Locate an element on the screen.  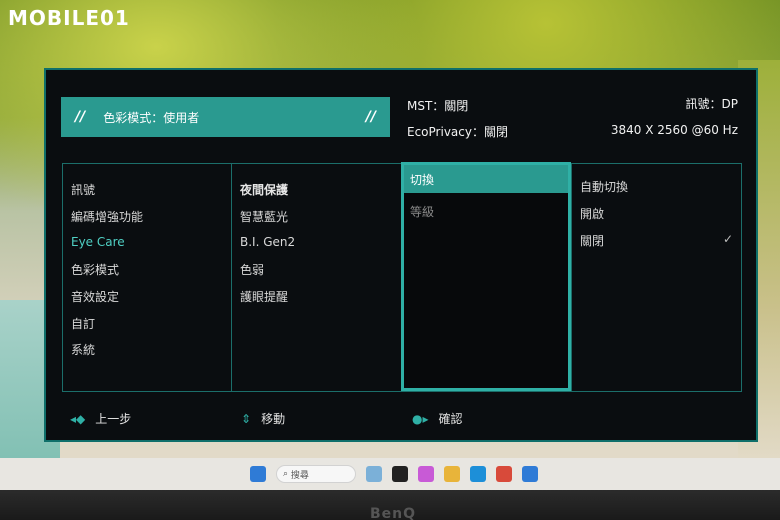
edge-browser-icon is located at coordinates (478, 474).